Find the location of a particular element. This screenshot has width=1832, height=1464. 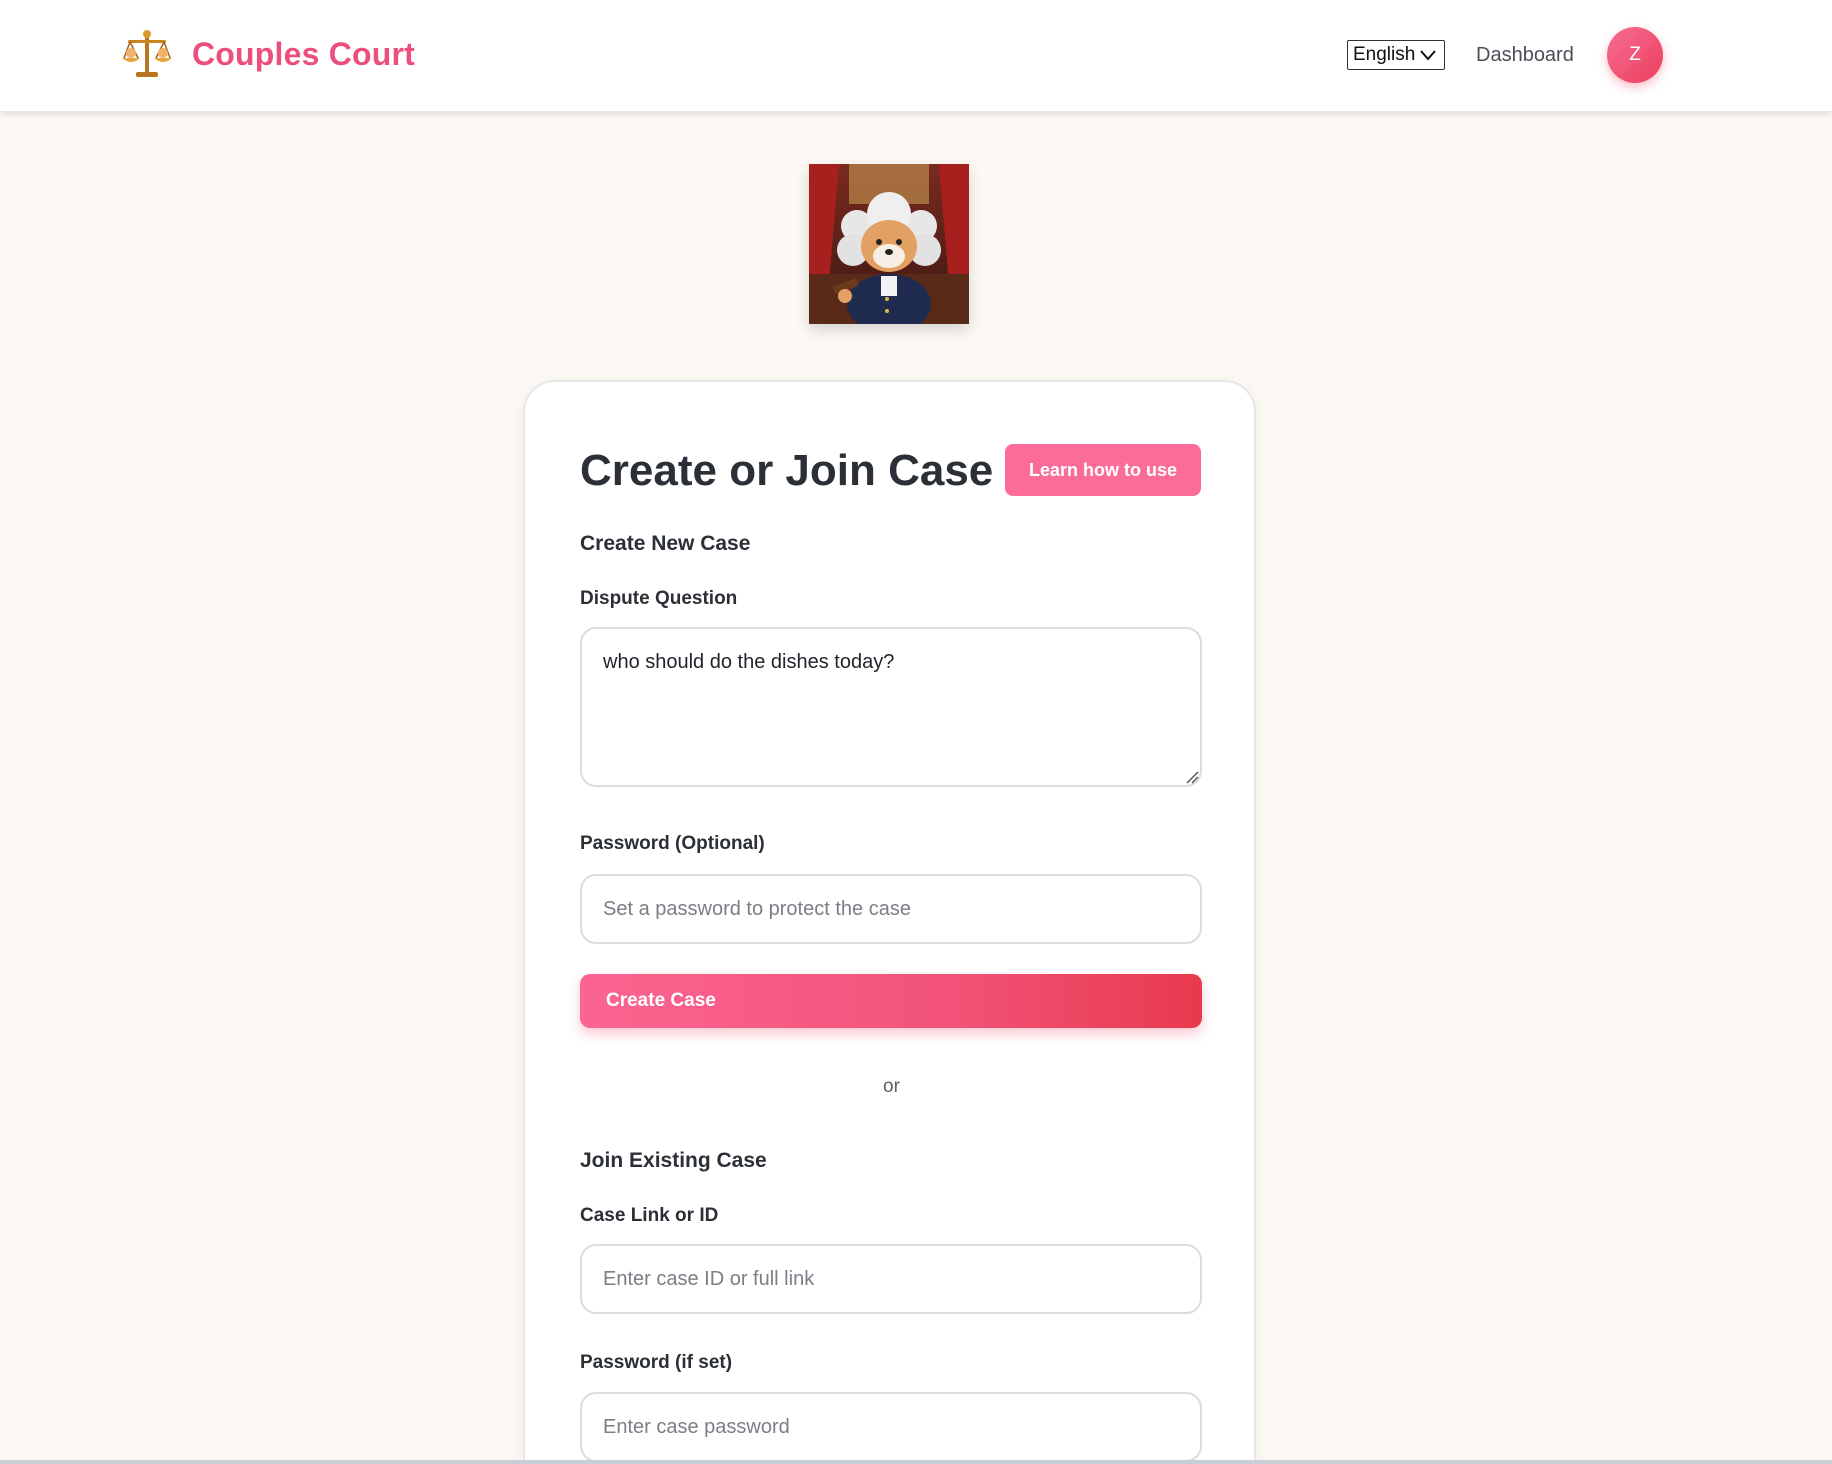

scales-logo-icon is located at coordinates (147, 53).